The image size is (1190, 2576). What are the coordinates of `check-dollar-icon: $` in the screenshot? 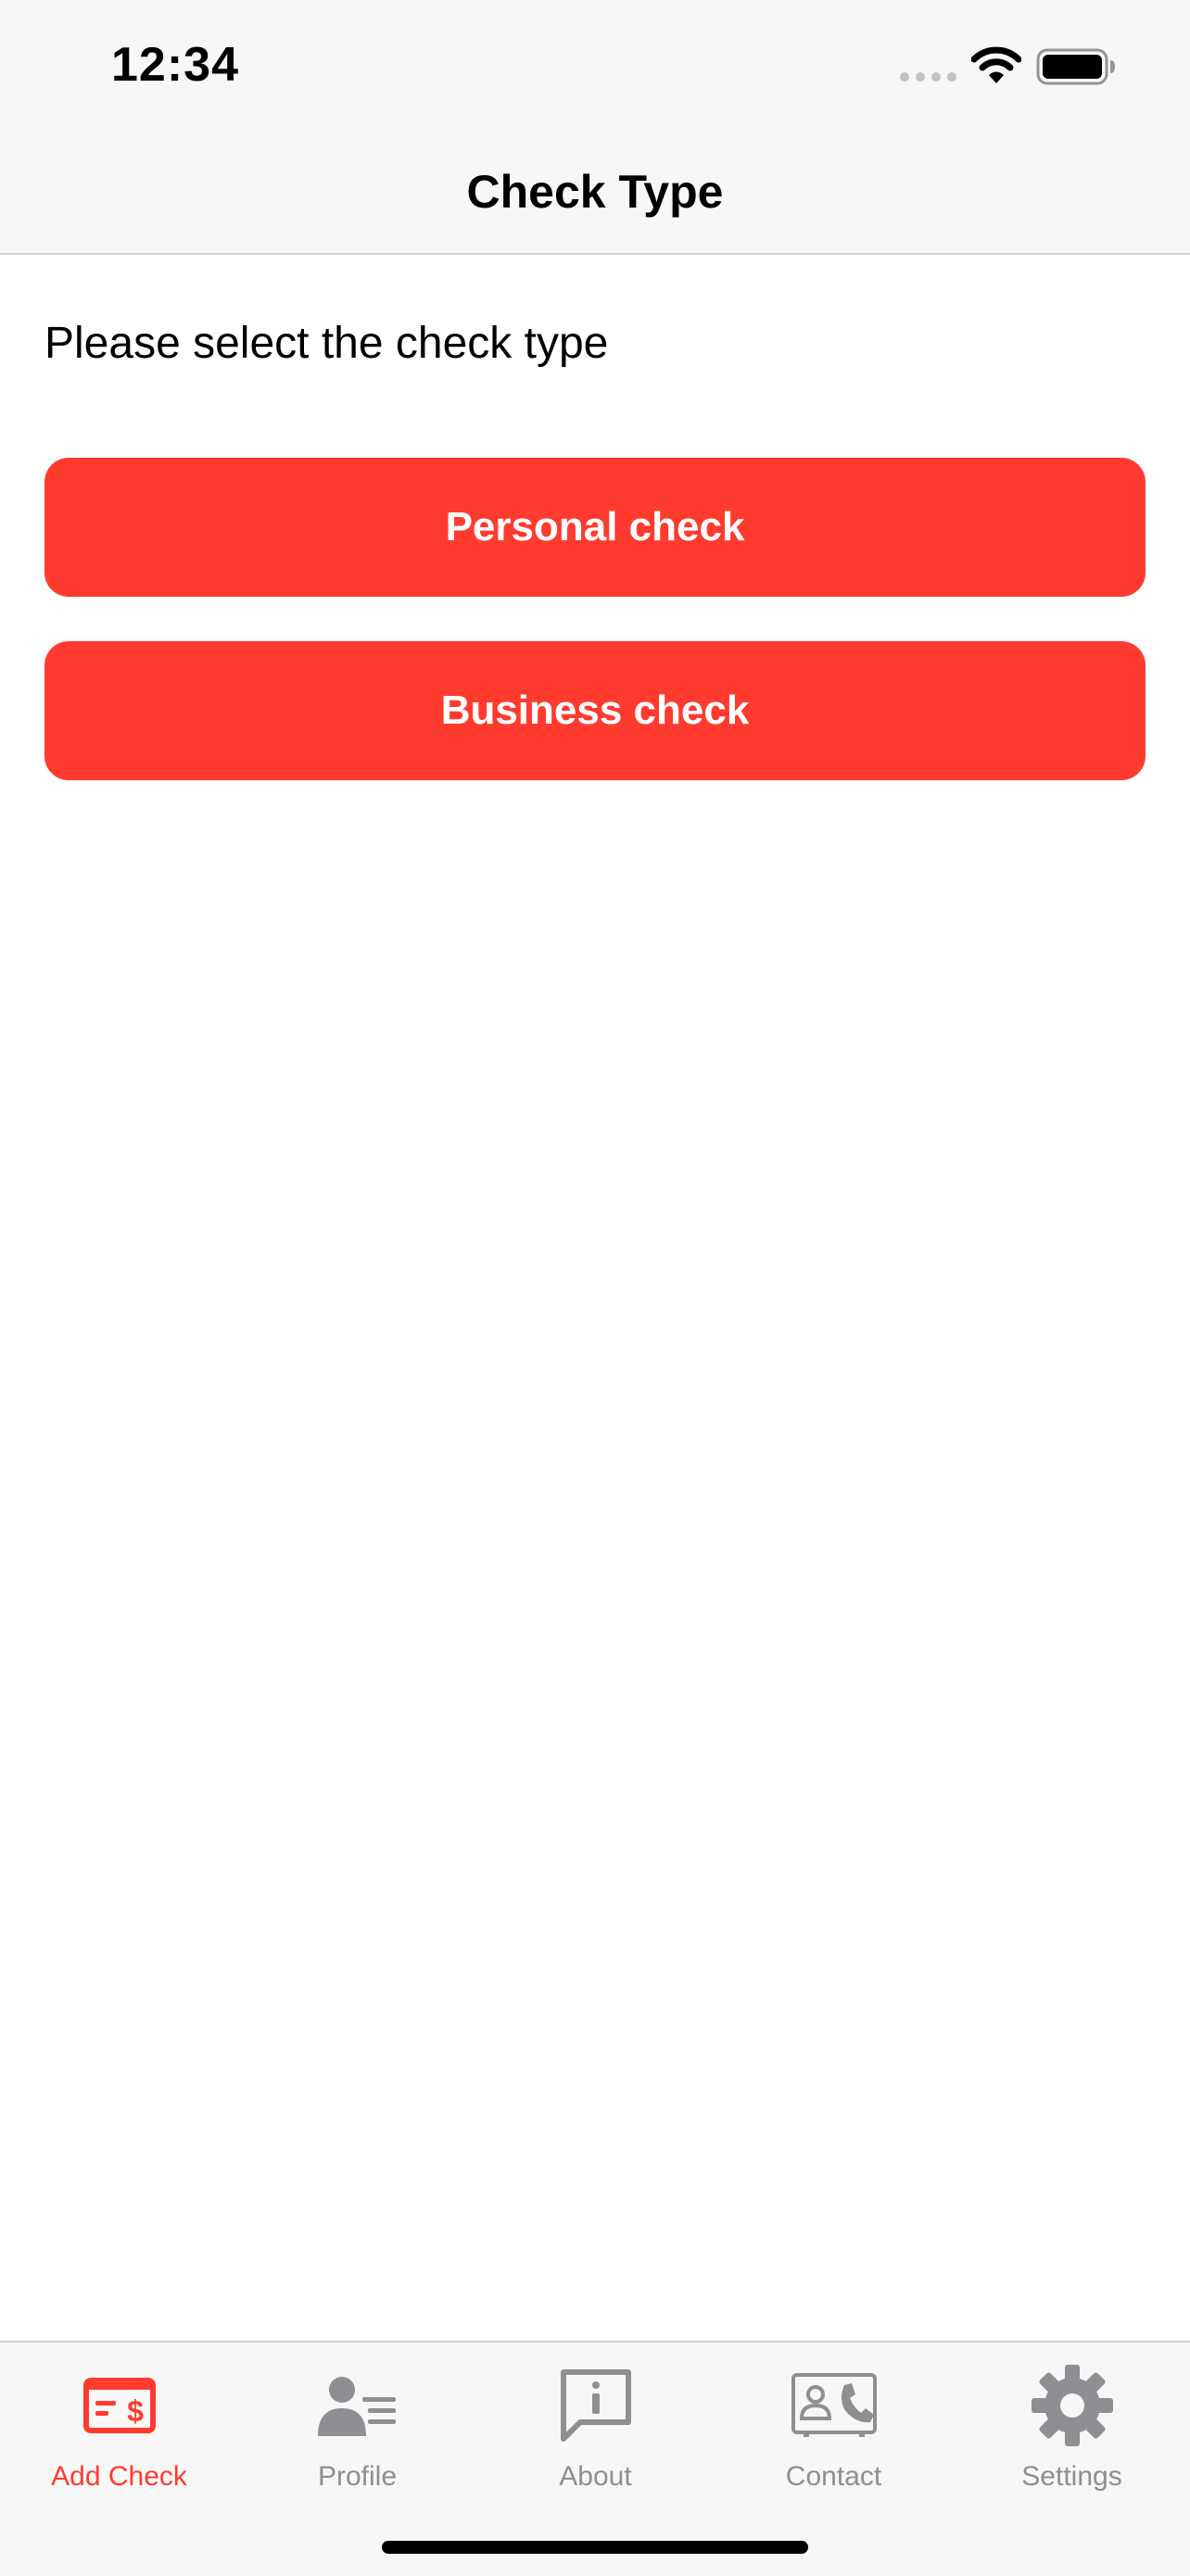 It's located at (119, 2405).